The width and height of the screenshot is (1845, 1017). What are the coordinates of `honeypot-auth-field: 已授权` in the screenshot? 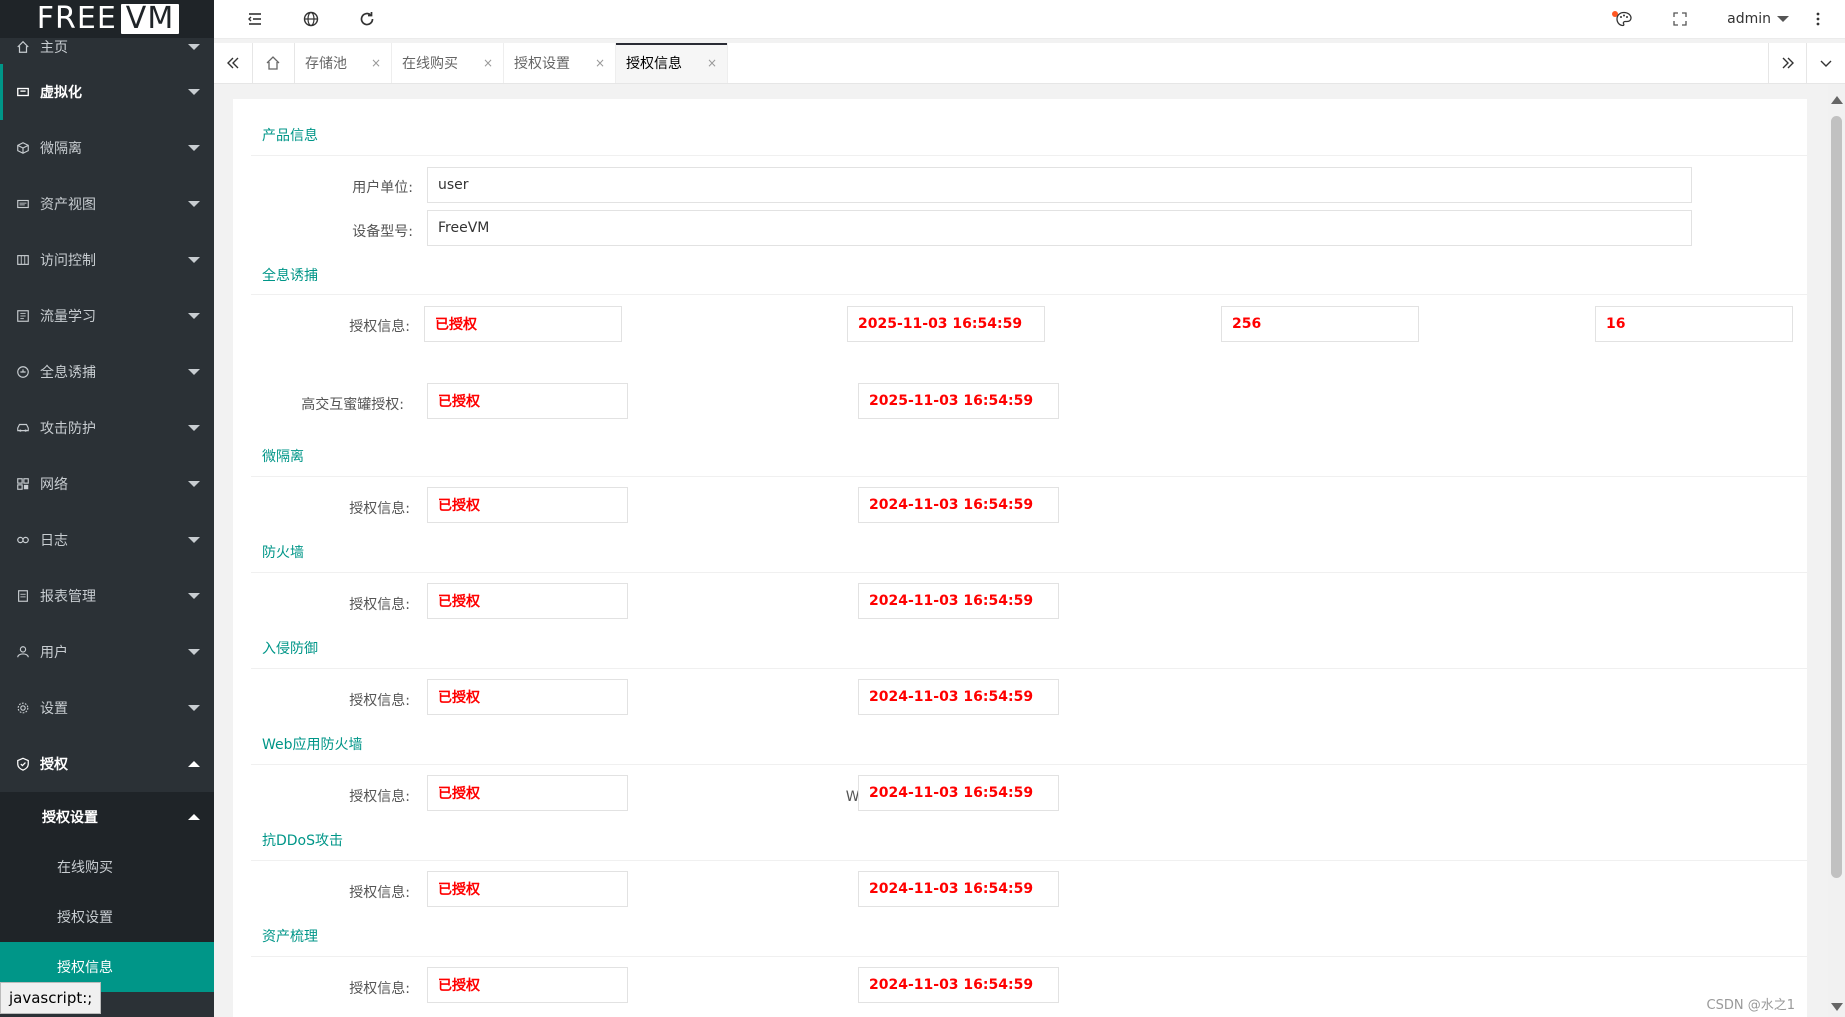 It's located at (523, 324).